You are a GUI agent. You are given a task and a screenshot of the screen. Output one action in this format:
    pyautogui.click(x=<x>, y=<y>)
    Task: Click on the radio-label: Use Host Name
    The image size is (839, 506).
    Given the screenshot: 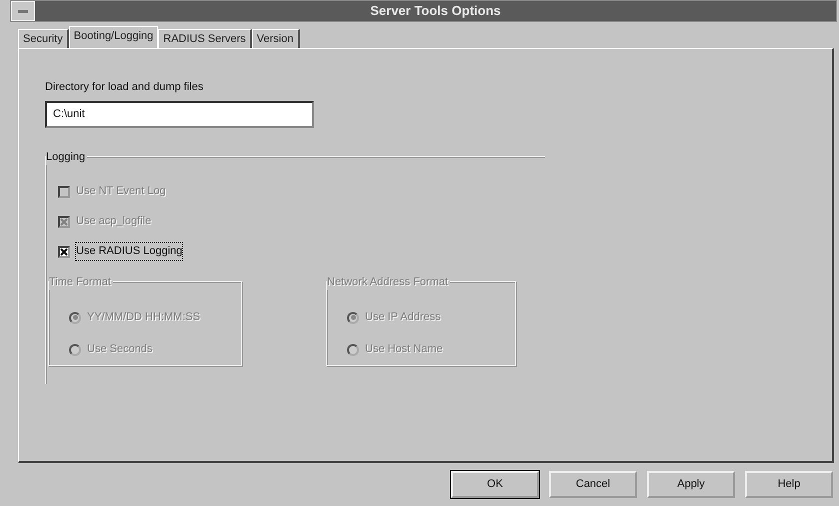 What is the action you would take?
    pyautogui.click(x=404, y=350)
    